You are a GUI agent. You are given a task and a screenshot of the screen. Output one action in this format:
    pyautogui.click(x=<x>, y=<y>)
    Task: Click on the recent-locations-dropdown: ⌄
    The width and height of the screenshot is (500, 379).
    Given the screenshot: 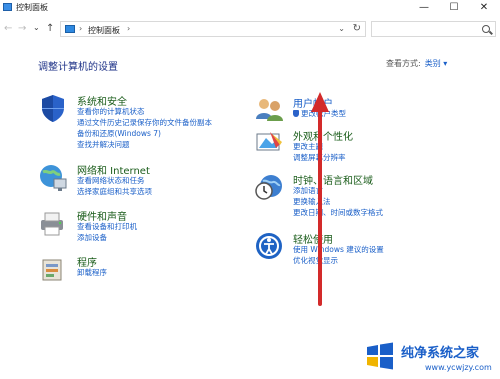 What is the action you would take?
    pyautogui.click(x=36, y=27)
    